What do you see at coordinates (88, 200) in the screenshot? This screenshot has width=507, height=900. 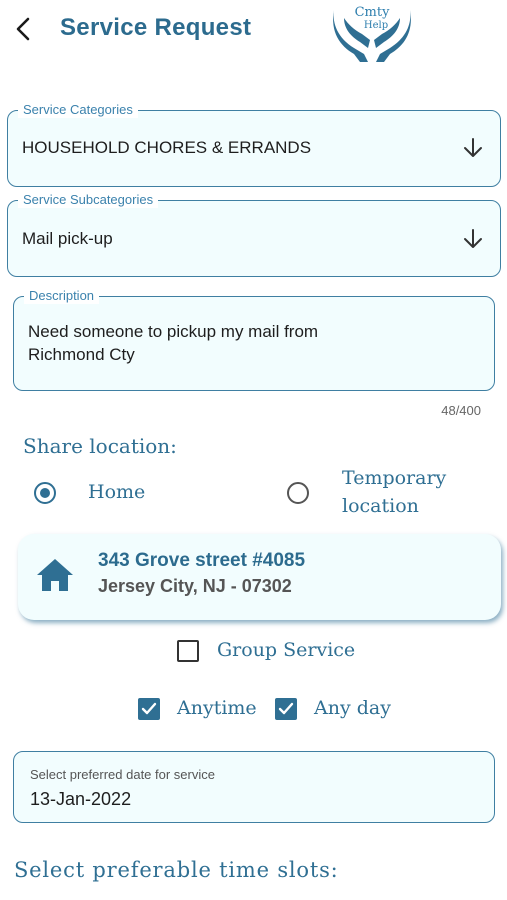 I see `service-subcategories-label: Service Subcategories` at bounding box center [88, 200].